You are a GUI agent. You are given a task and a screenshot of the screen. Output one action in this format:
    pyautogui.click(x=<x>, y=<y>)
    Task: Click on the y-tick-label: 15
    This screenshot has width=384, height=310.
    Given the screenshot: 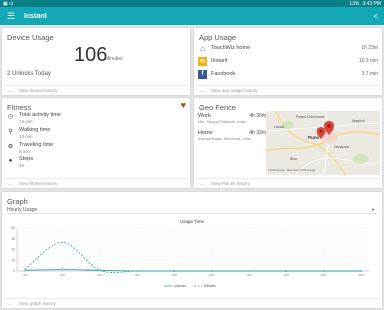 What is the action you would take?
    pyautogui.click(x=13, y=260)
    